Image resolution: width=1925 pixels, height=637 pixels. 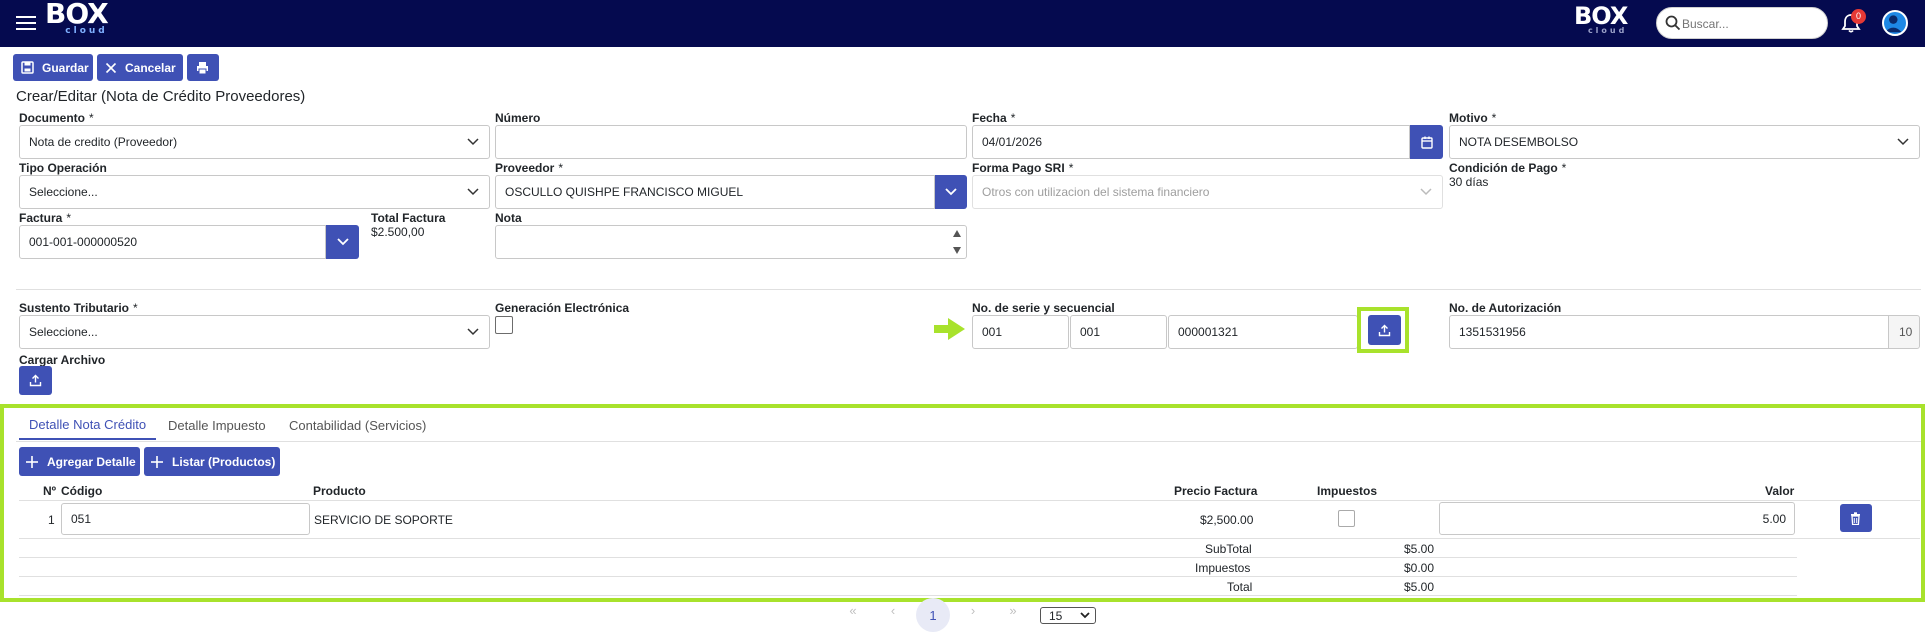 I want to click on numero-label: Número, so click(x=518, y=118).